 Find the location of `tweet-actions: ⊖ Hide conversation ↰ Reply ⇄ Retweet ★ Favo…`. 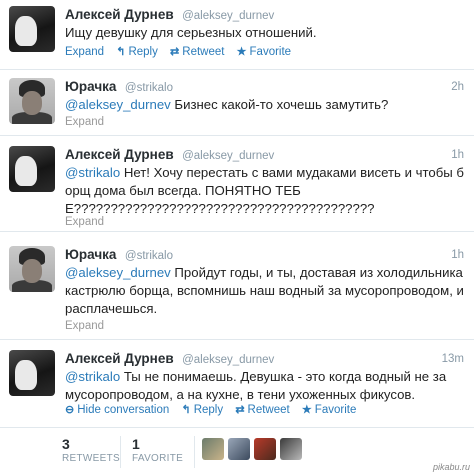

tweet-actions: ⊖ Hide conversation ↰ Reply ⇄ Retweet ★ Favo… is located at coordinates (215, 410).